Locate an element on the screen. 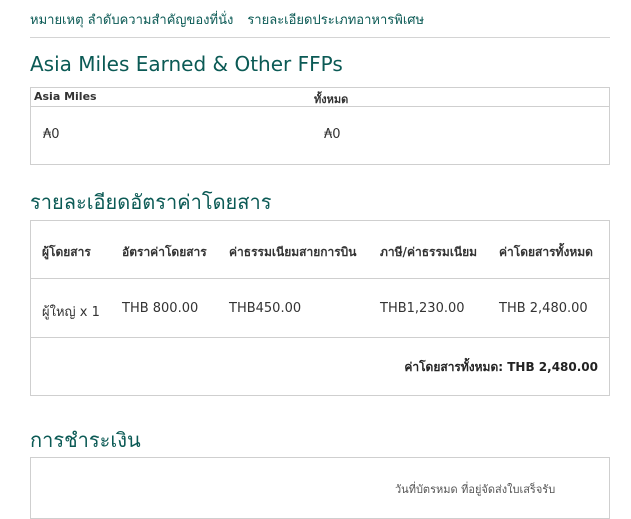  carrier-fee-column-header: ค่าธรรมเนียมสายการบิน is located at coordinates (293, 252).